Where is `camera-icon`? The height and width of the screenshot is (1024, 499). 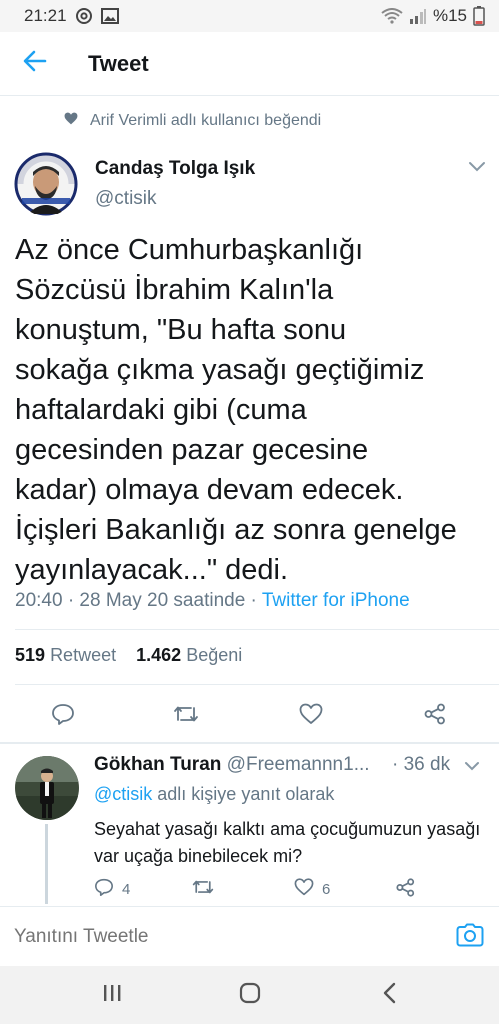
camera-icon is located at coordinates (470, 937).